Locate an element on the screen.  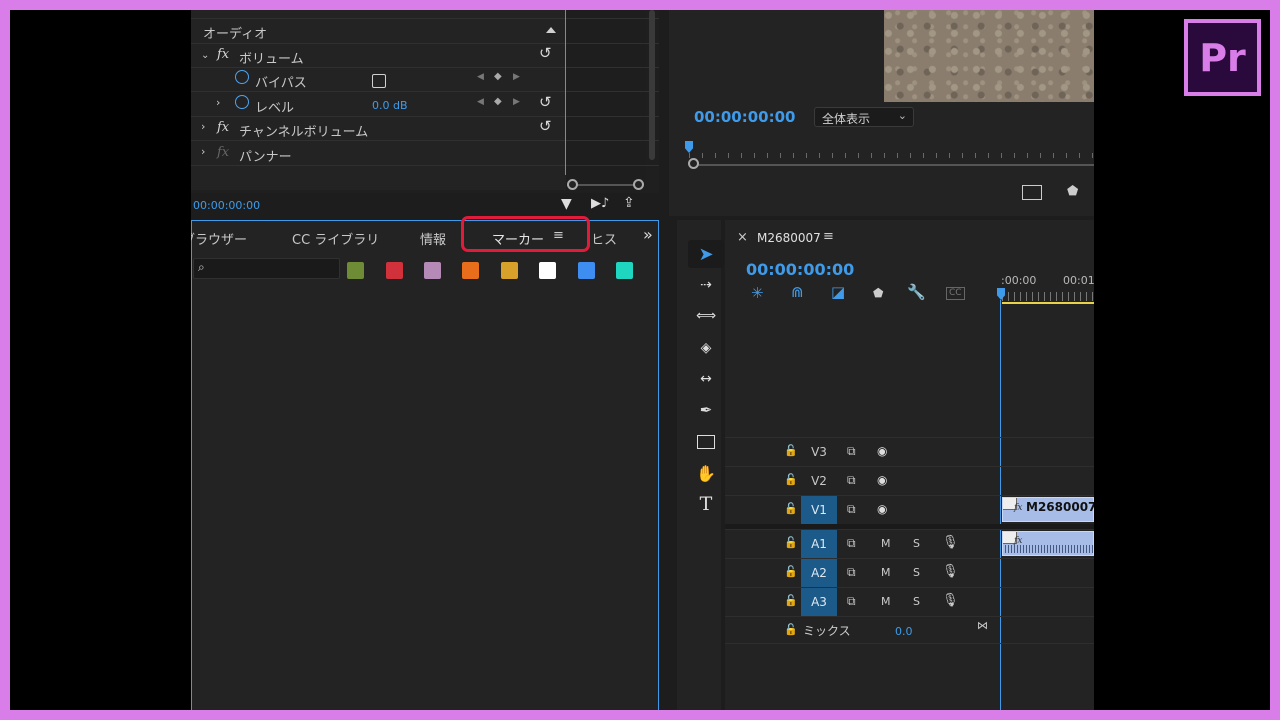
marker-icon: ⬟ is located at coordinates (878, 293).